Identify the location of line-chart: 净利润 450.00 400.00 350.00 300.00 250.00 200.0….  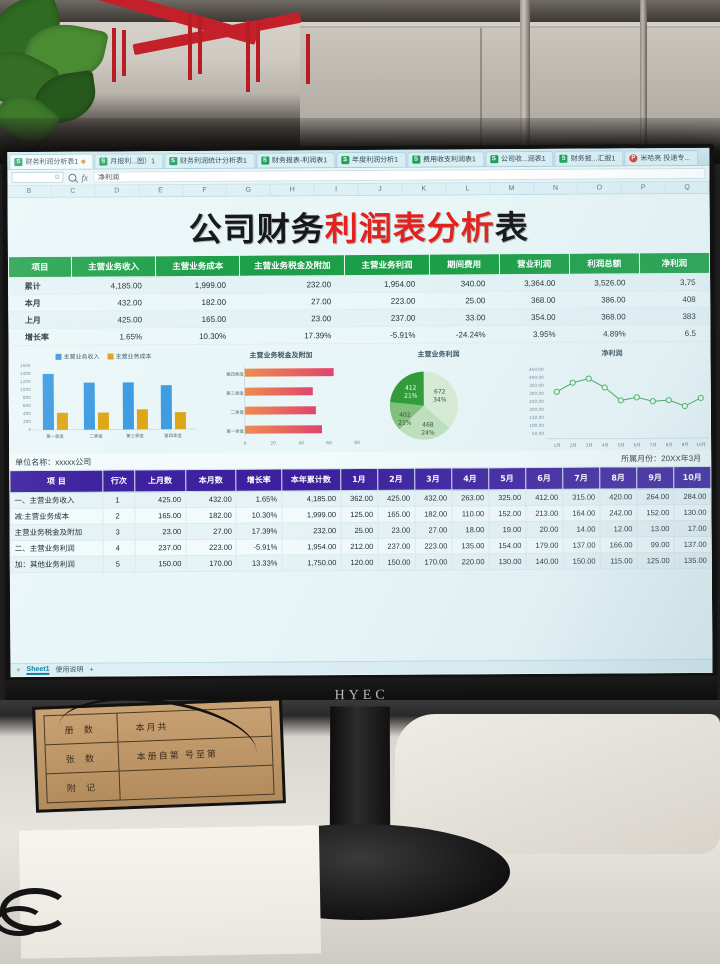
(612, 398).